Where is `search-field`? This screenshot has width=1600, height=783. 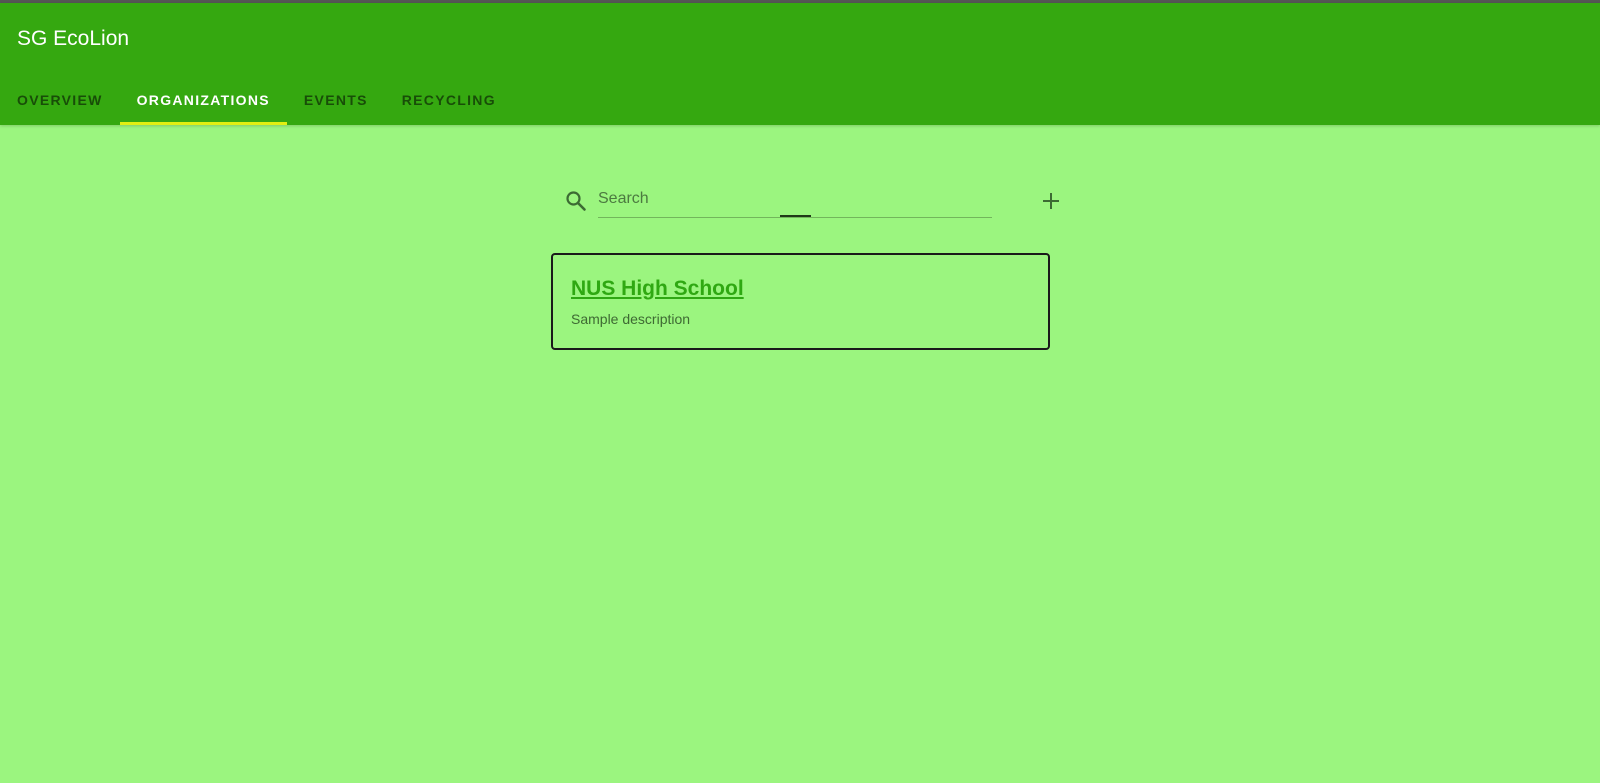 search-field is located at coordinates (795, 201).